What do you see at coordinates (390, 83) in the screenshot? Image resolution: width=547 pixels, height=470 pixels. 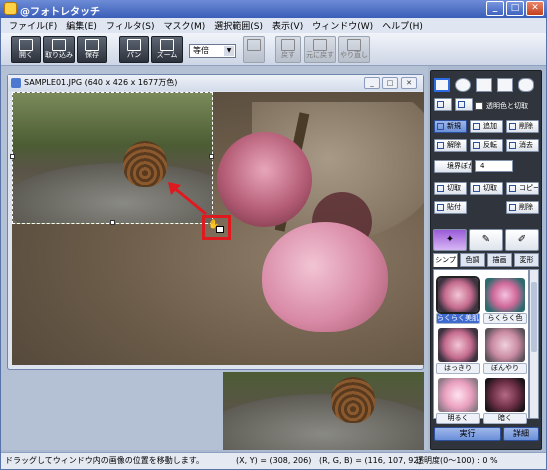 I see `image-maximize-button: □` at bounding box center [390, 83].